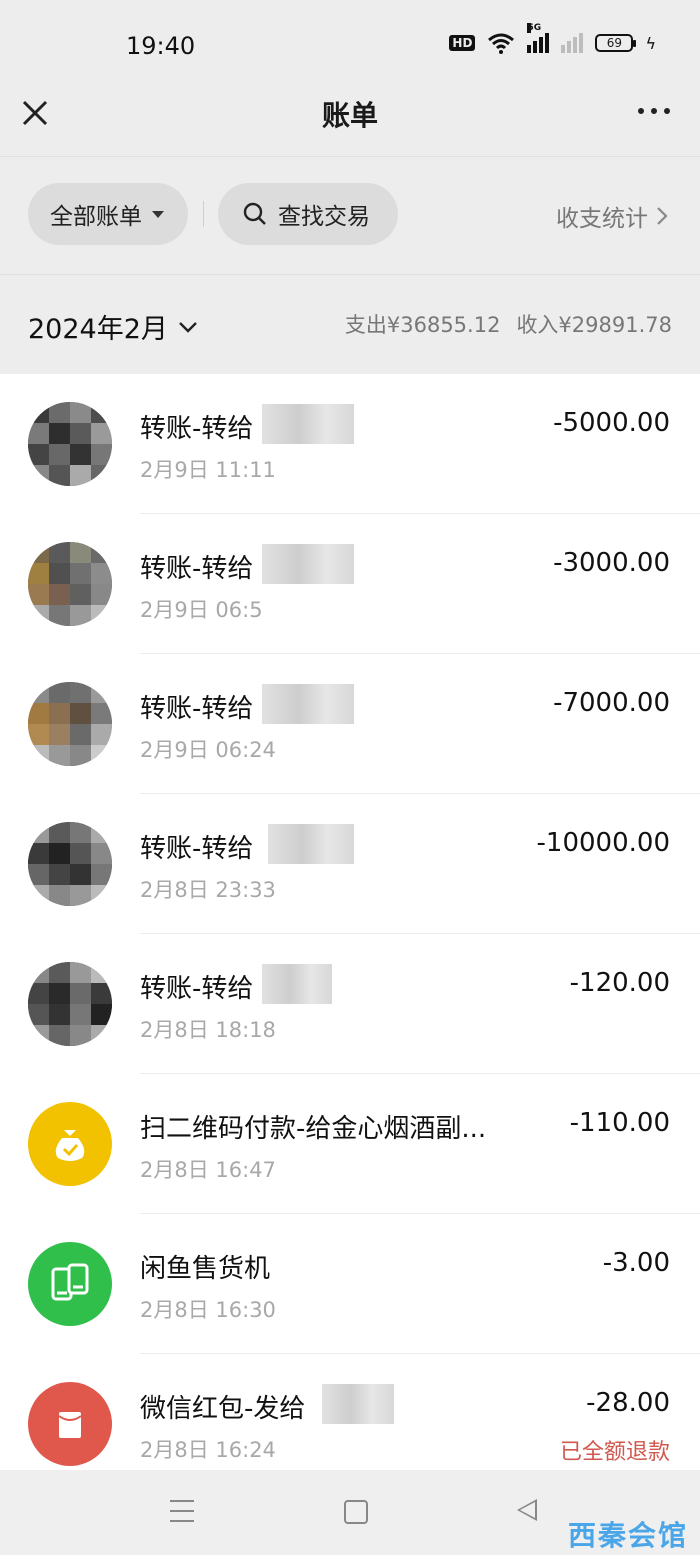 The image size is (700, 1555). Describe the element at coordinates (350, 44) in the screenshot. I see `status-bar: 19:40 HD 5G 69 ϟ` at that location.